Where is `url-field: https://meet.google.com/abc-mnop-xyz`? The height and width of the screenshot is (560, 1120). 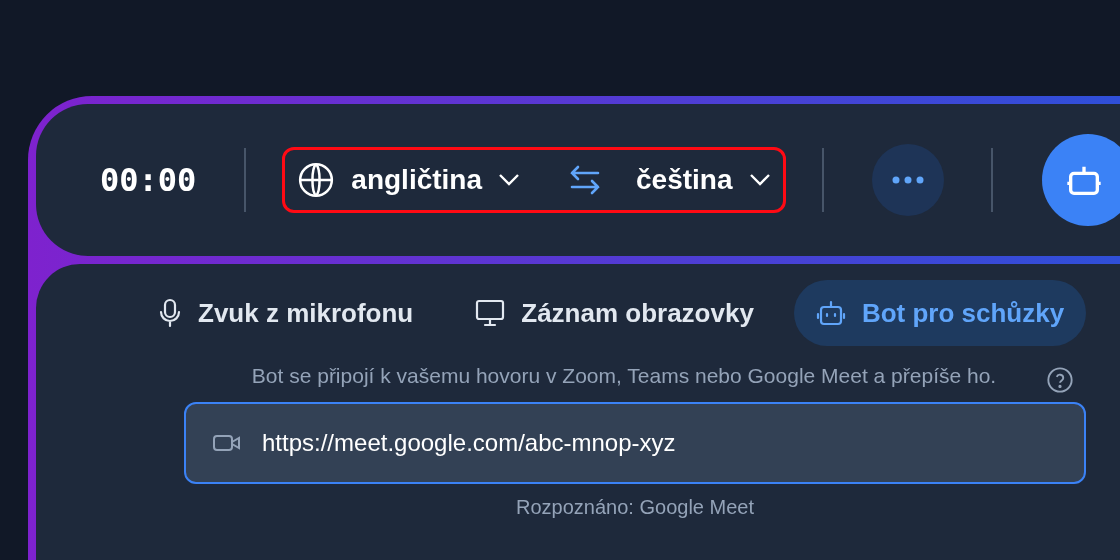 url-field: https://meet.google.com/abc-mnop-xyz is located at coordinates (635, 443).